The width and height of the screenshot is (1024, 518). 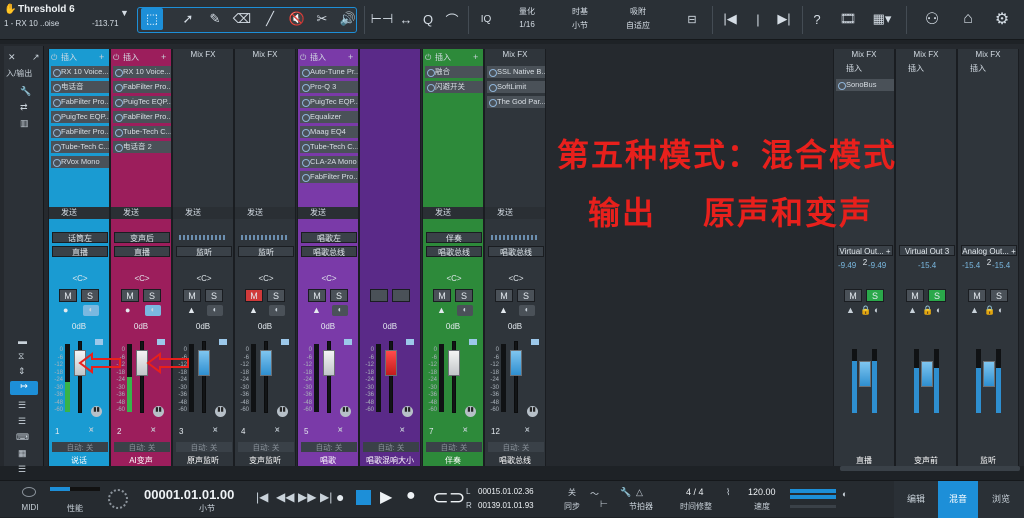 I want to click on arrow-icon: ⇄, so click(x=24, y=107).